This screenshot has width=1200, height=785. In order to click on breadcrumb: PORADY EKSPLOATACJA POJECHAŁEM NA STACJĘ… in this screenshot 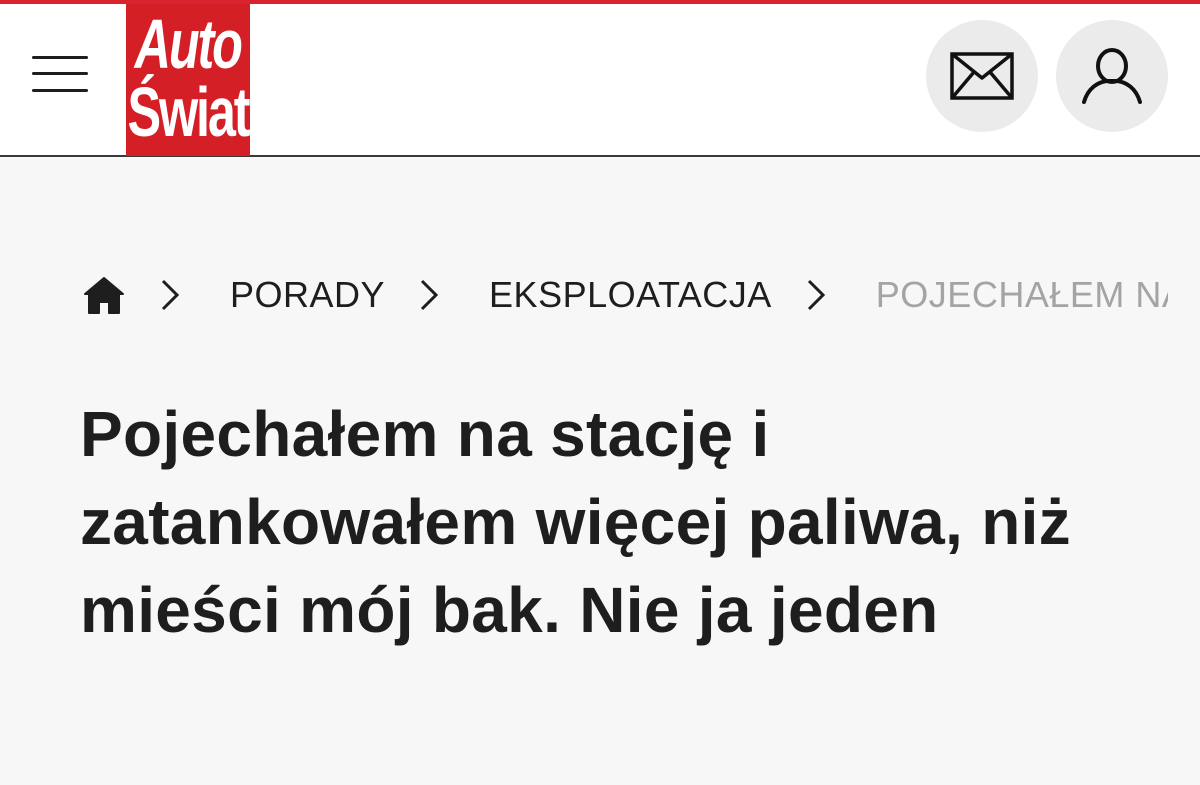, I will do `click(625, 295)`.